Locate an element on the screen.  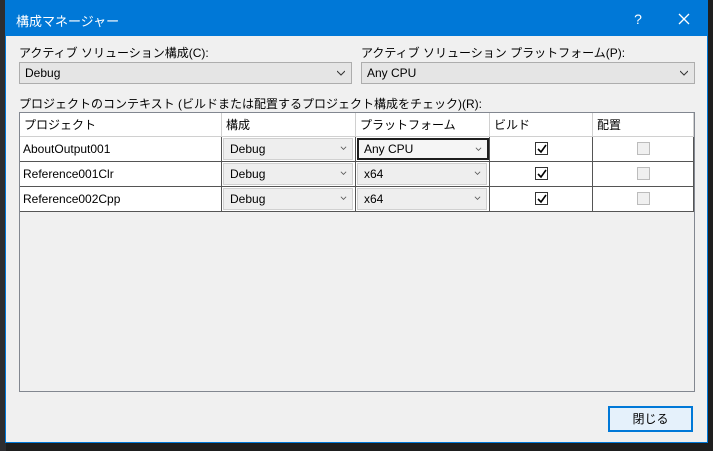
close-button: 閉じる is located at coordinates (650, 419).